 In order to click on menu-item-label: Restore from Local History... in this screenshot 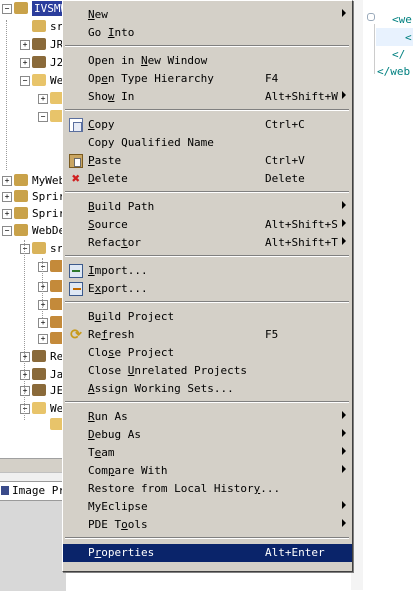, I will do `click(184, 488)`.